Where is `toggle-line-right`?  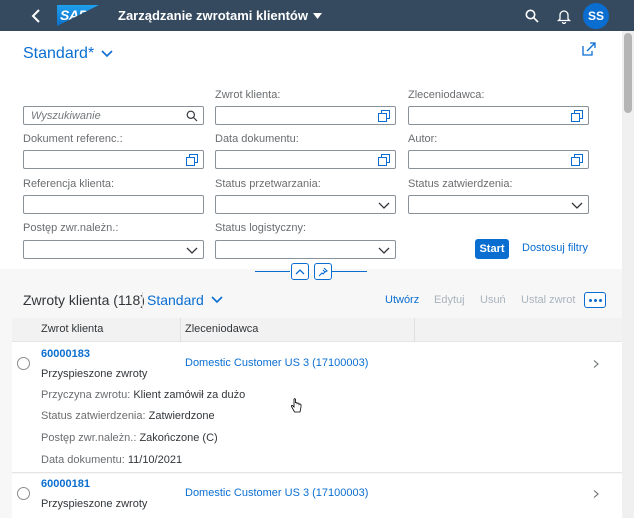 toggle-line-right is located at coordinates (349, 271).